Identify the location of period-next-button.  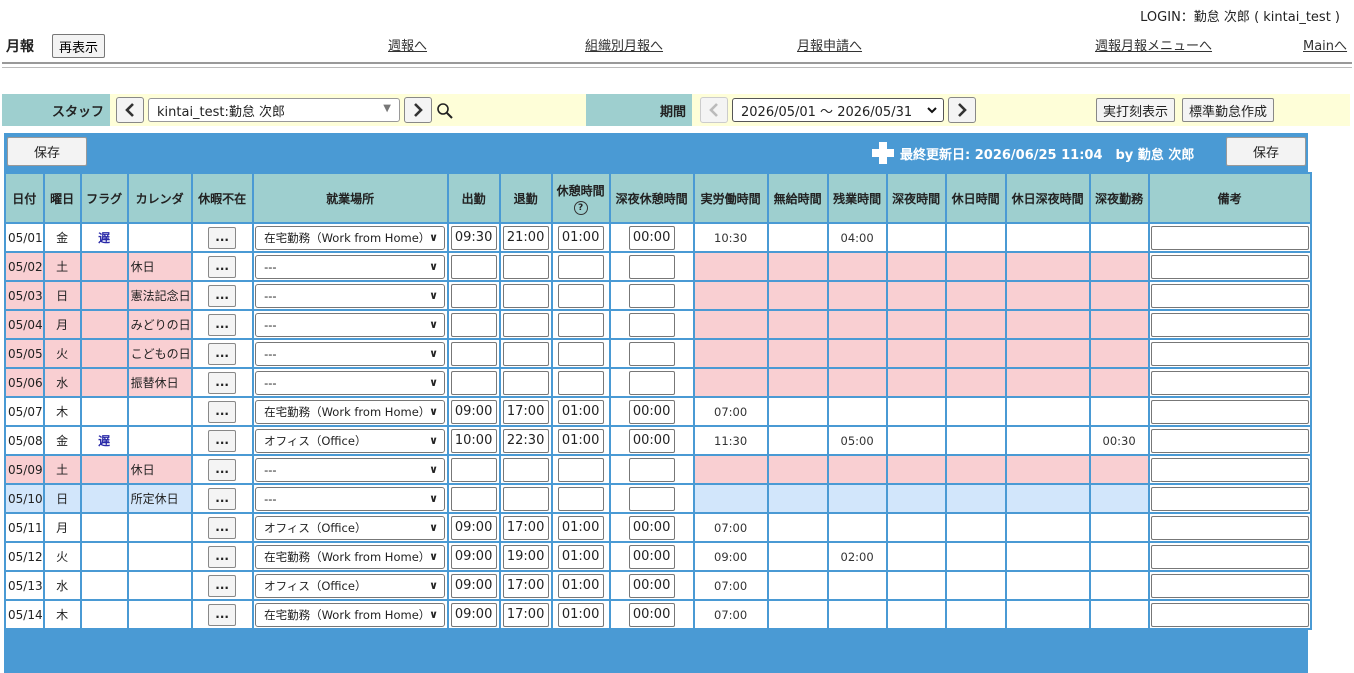
(962, 110).